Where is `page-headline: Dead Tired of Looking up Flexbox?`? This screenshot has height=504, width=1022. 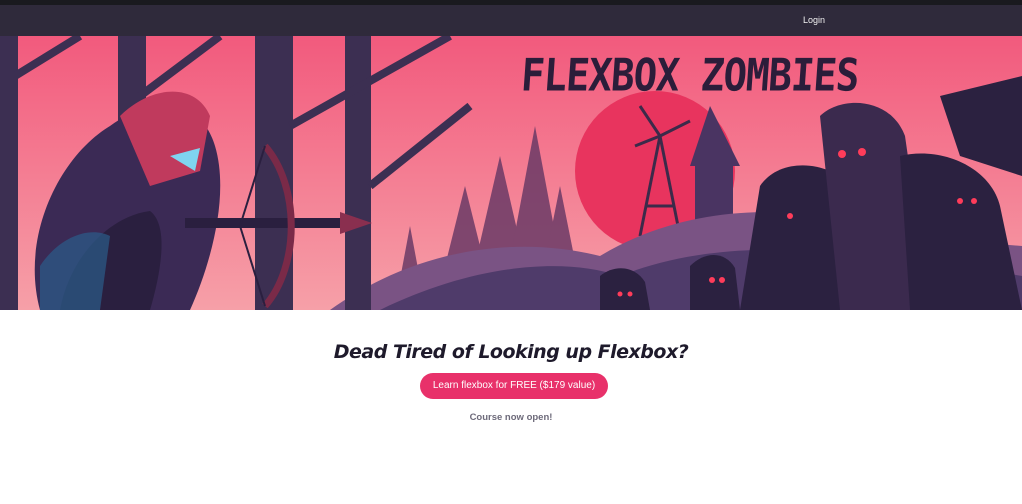 page-headline: Dead Tired of Looking up Flexbox? is located at coordinates (511, 352).